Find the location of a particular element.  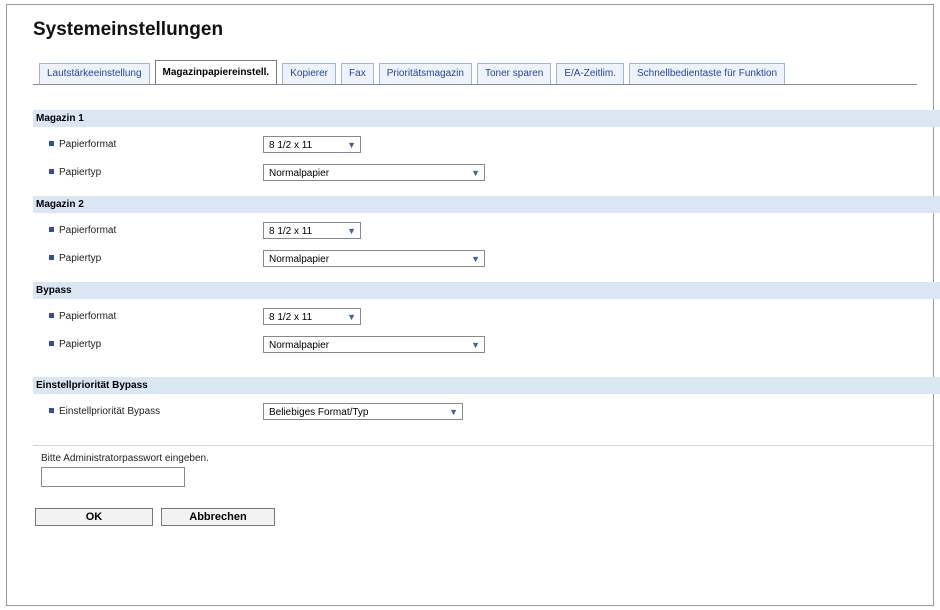

section-header-magazin-2: Magazin 2 is located at coordinates (486, 204).